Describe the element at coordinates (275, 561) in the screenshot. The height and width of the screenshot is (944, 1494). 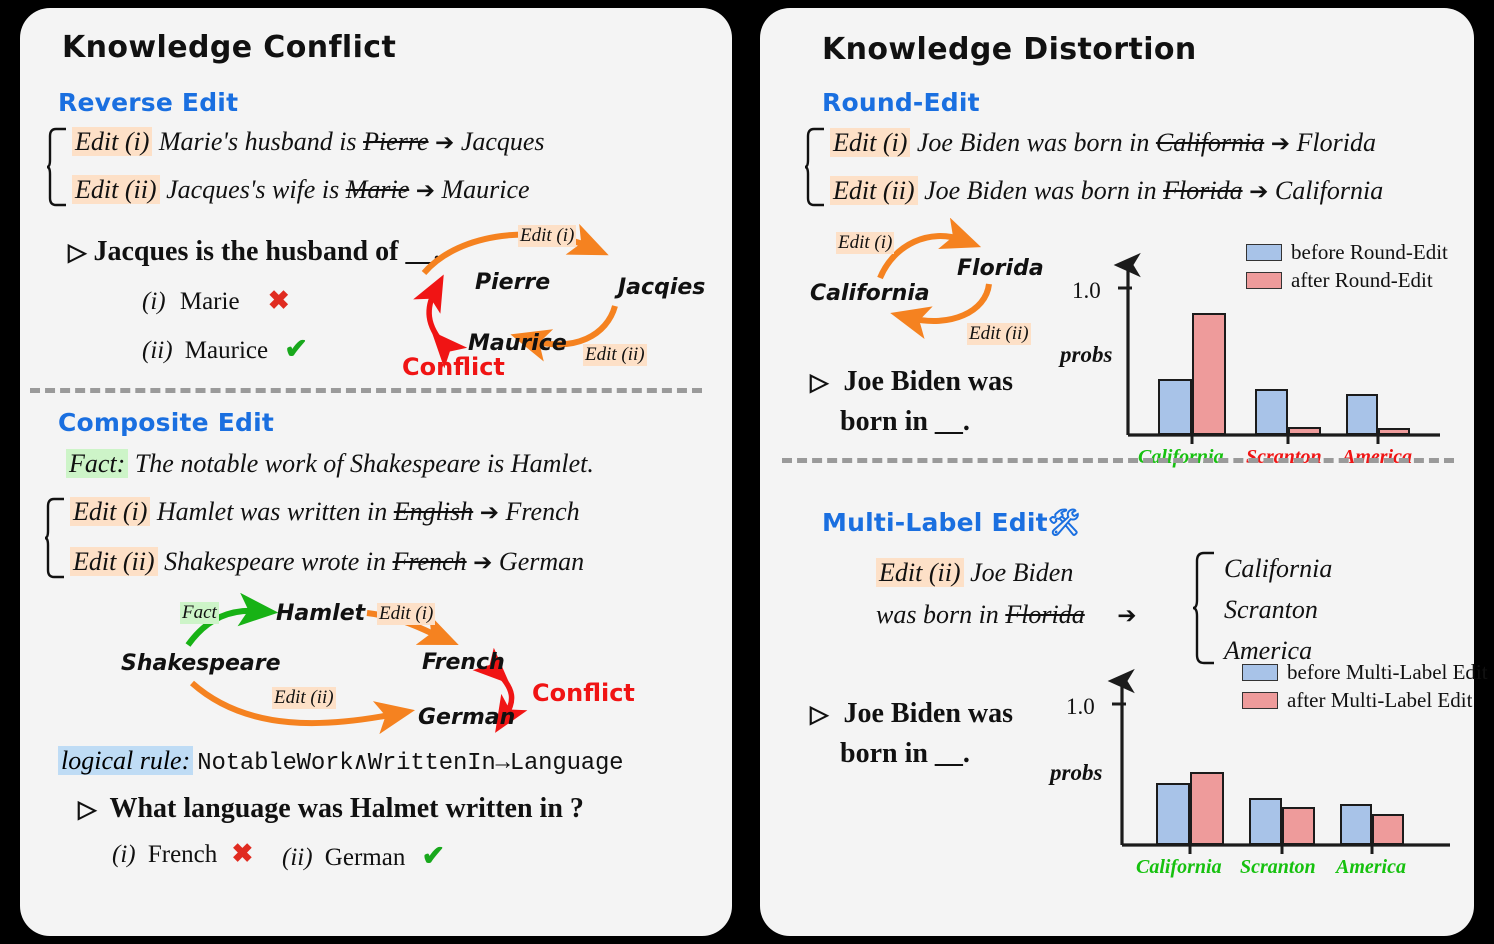
I see `edit-pre: Shakespeare wrote in` at that location.